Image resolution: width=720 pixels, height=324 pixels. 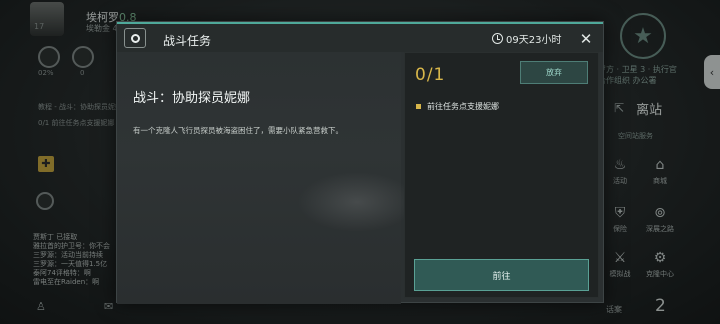 I want to click on abandon-button: 放弃, so click(x=554, y=72).